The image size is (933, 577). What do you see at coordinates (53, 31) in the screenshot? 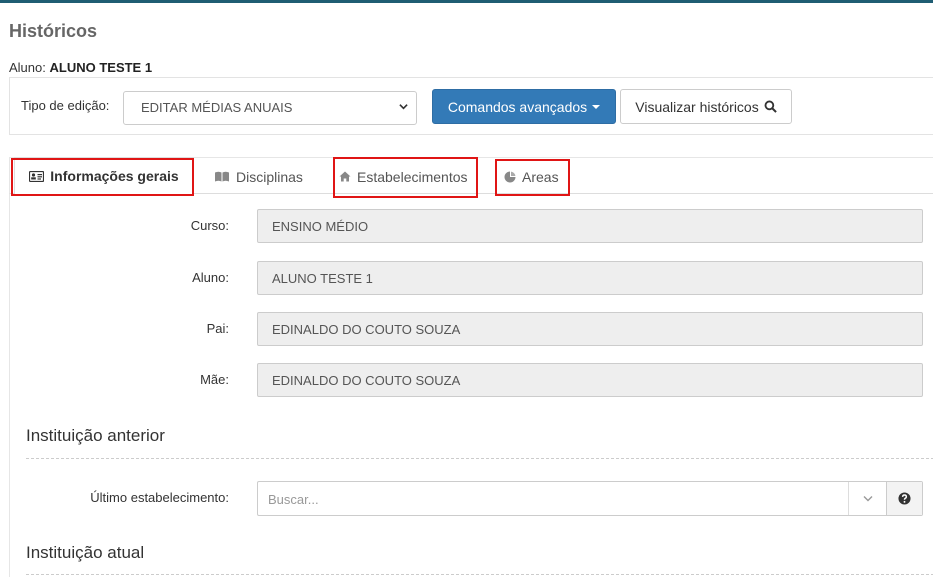
I see `page-title: Históricos` at bounding box center [53, 31].